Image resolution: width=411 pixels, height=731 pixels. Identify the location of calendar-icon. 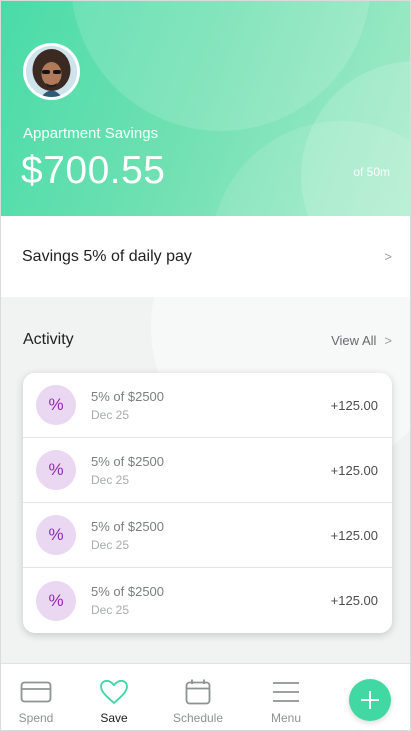
(198, 692).